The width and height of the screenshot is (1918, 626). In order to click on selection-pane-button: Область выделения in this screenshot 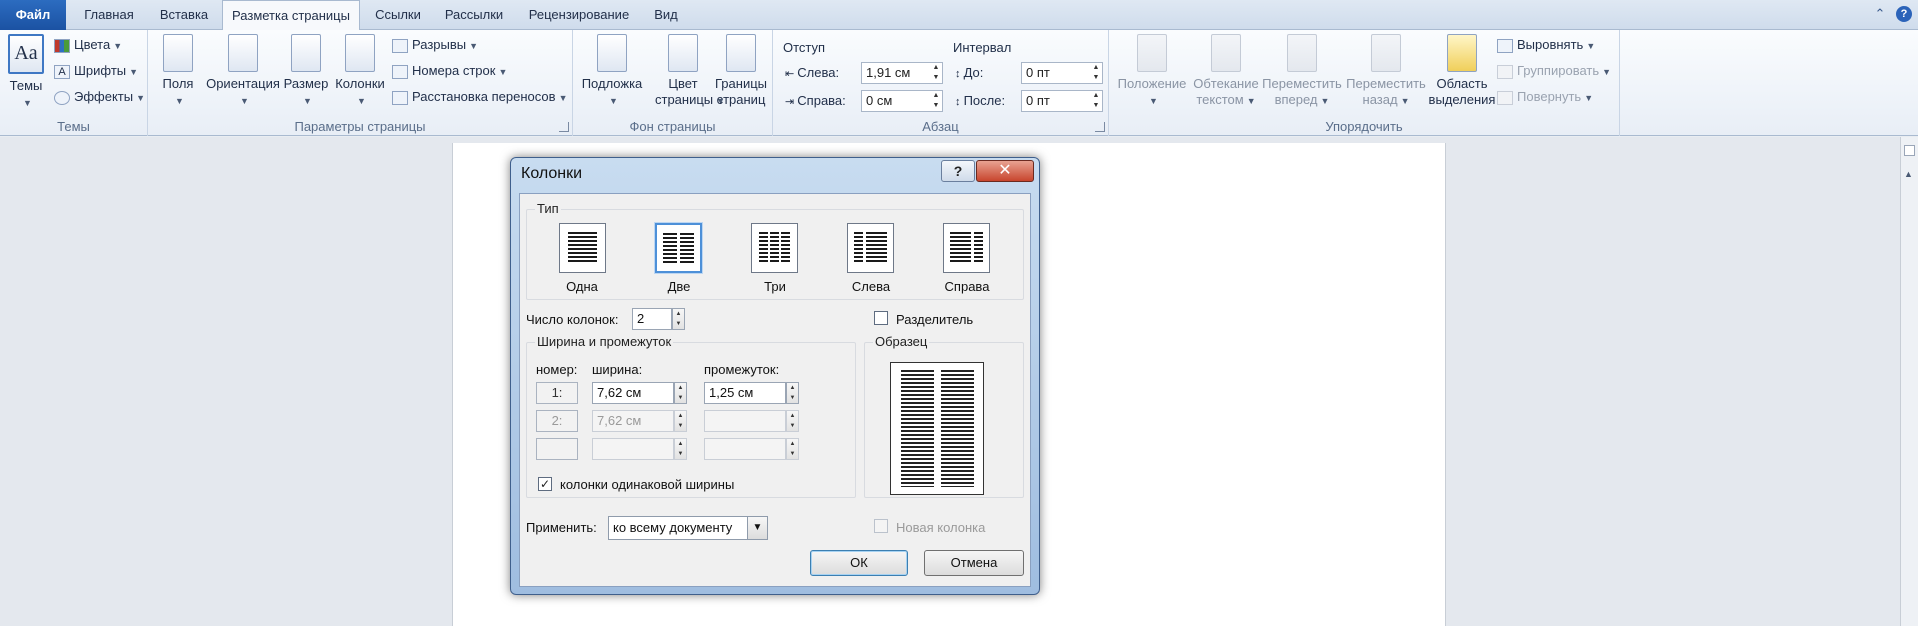, I will do `click(1462, 71)`.